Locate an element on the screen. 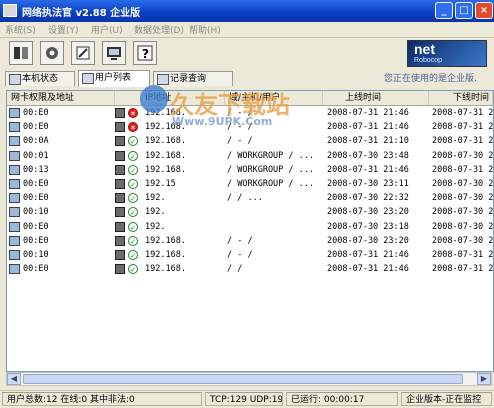 Image resolution: width=494 pixels, height=408 pixels. close-button: × is located at coordinates (484, 10).